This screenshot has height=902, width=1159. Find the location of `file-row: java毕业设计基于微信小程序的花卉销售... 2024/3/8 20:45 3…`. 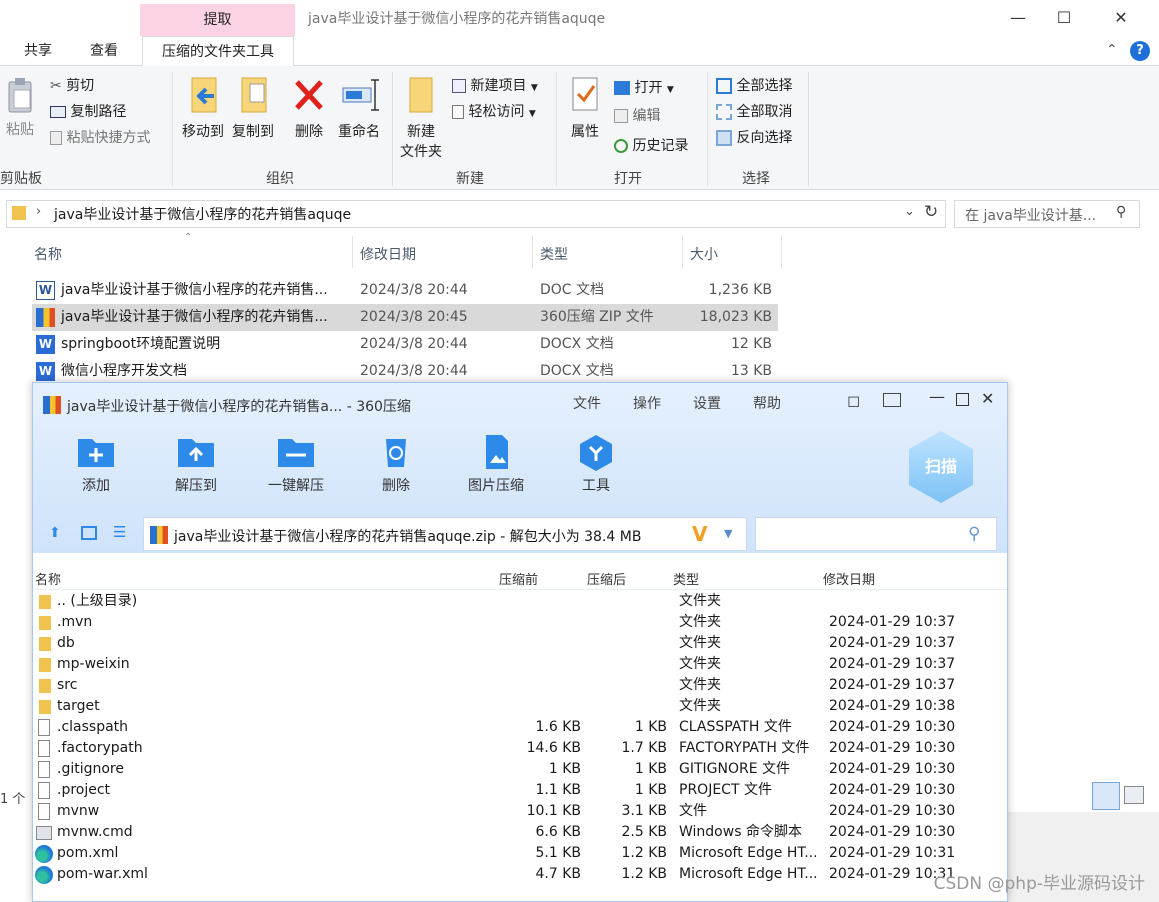

file-row: java毕业设计基于微信小程序的花卉销售... 2024/3/8 20:45 3… is located at coordinates (405, 317).